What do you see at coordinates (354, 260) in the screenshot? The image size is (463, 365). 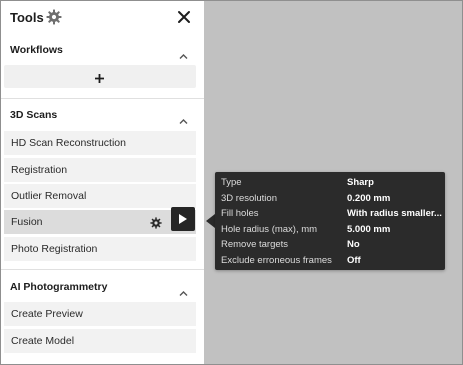 I see `tooltip-value: Off` at bounding box center [354, 260].